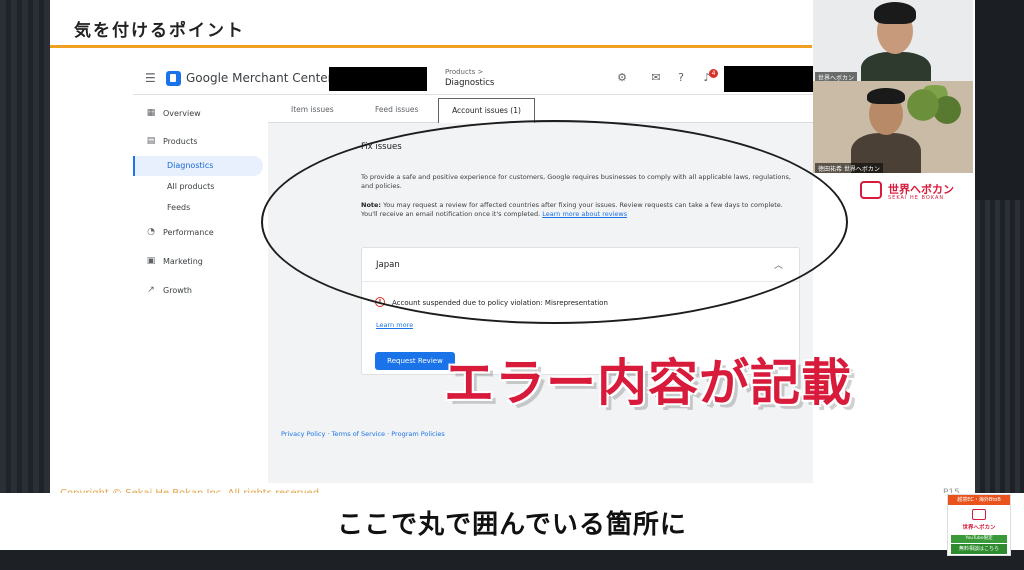 This screenshot has height=570, width=1024. What do you see at coordinates (159, 31) in the screenshot?
I see `slide-title: 気を付けるポイント` at bounding box center [159, 31].